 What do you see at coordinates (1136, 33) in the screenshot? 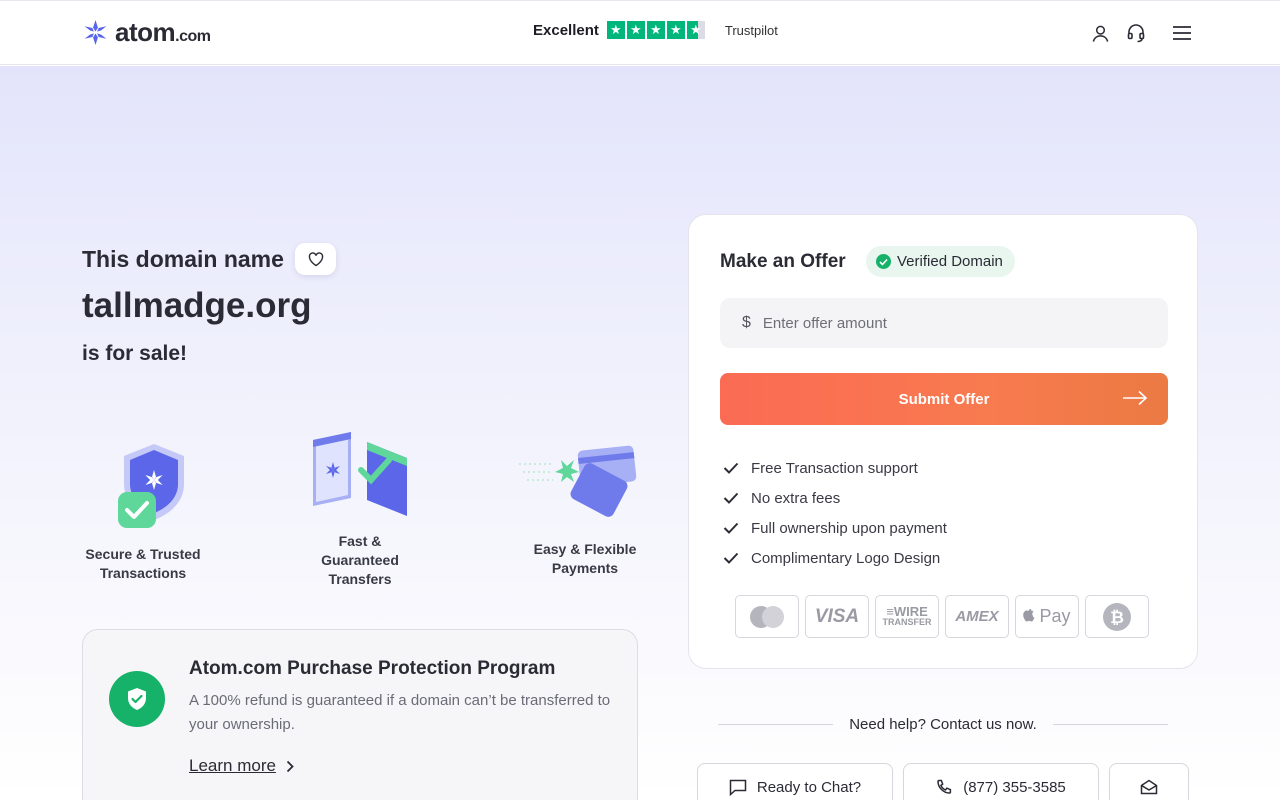
I see `headset-icon` at bounding box center [1136, 33].